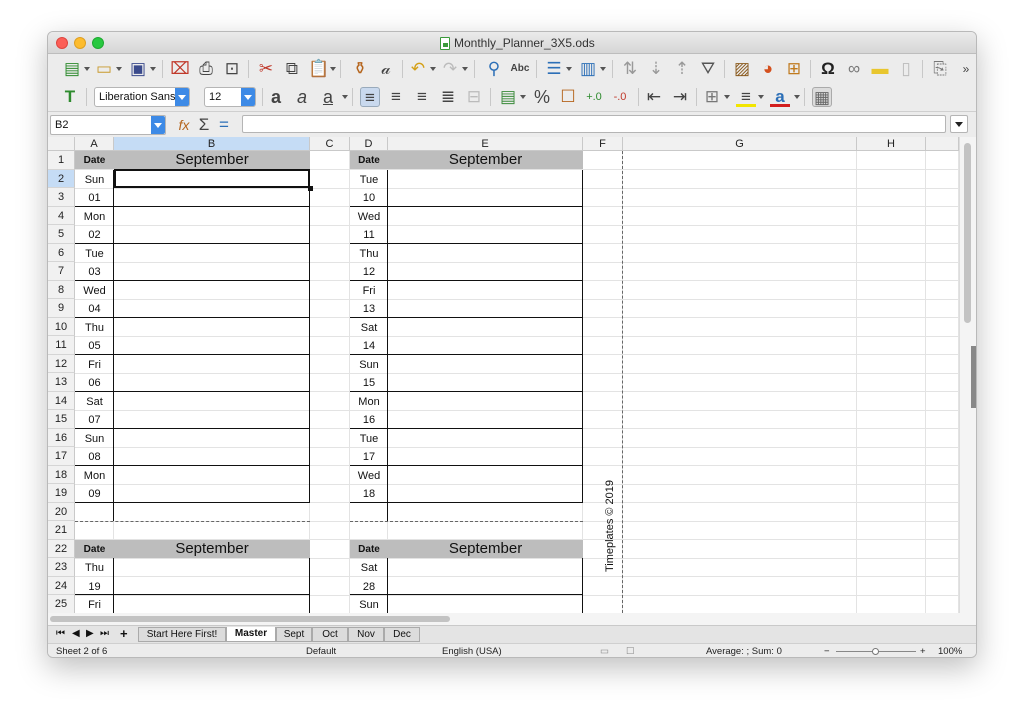 This screenshot has width=1024, height=720. I want to click on justify-icon: ≣, so click(448, 97).